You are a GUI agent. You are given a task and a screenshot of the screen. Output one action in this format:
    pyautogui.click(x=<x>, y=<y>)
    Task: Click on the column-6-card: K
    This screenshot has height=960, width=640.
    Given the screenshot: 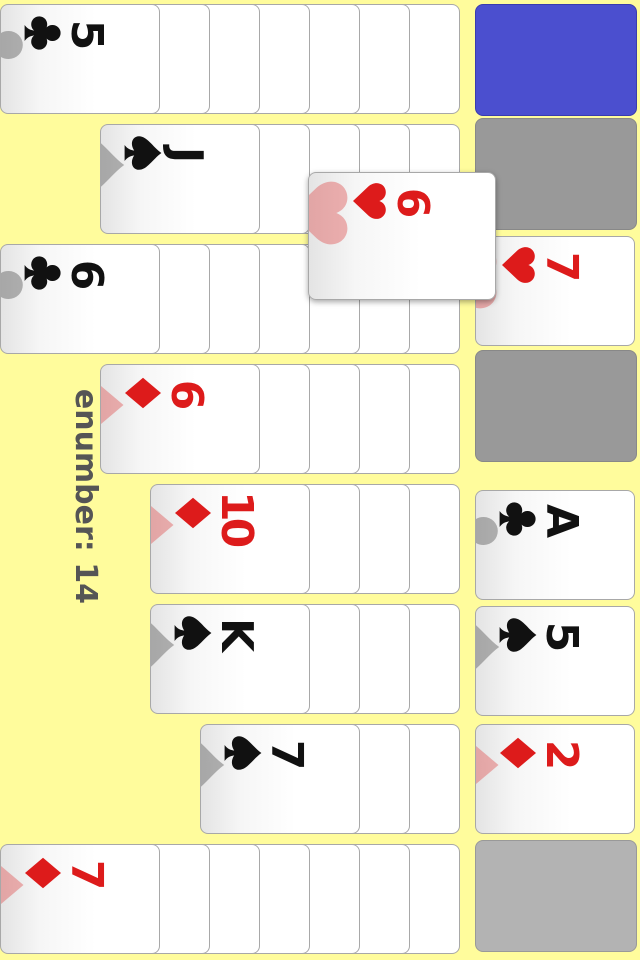 What is the action you would take?
    pyautogui.click(x=230, y=659)
    